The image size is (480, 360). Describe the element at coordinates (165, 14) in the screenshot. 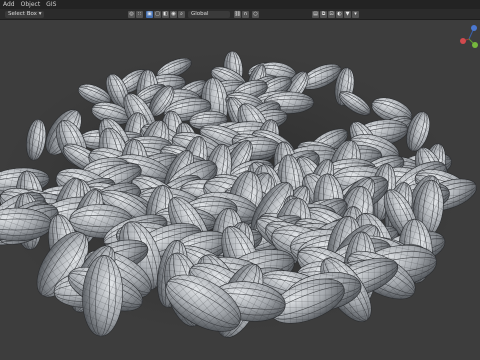

I see `face-select-icon: ◧` at that location.